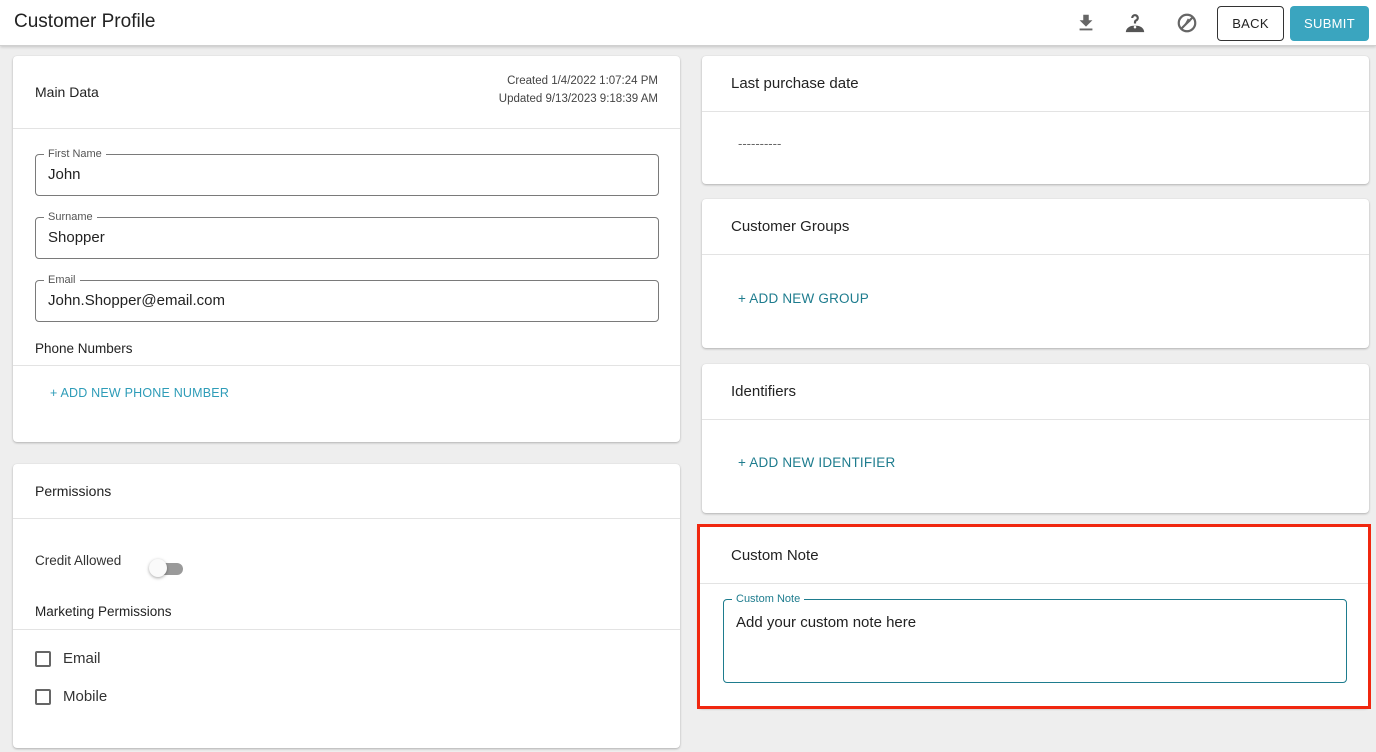 This screenshot has height=752, width=1376. What do you see at coordinates (67, 92) in the screenshot?
I see `main-data-title: Main Data` at bounding box center [67, 92].